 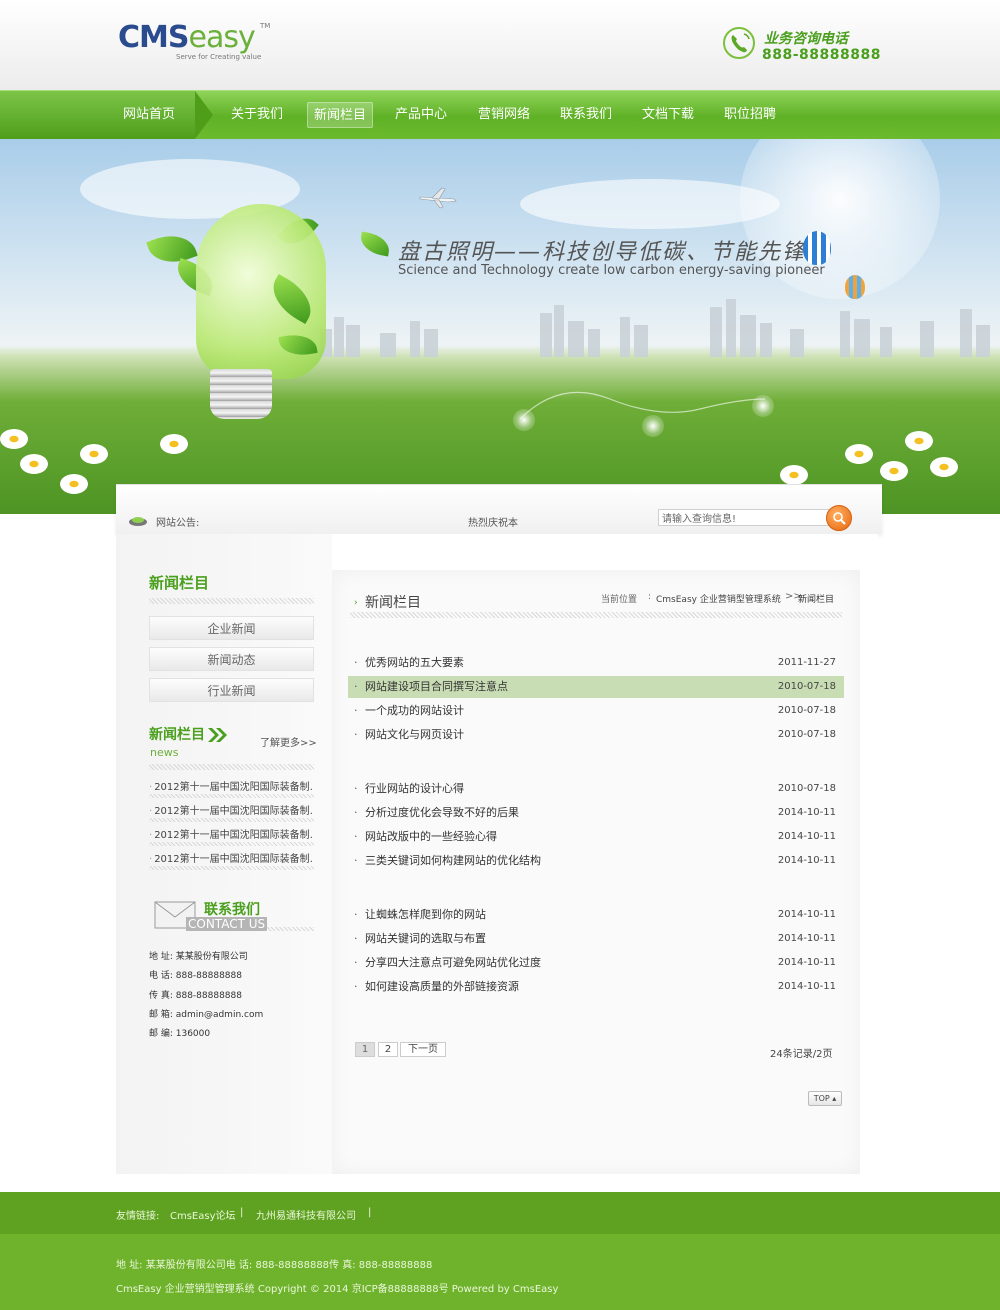 What do you see at coordinates (356, 603) in the screenshot?
I see `title-marker-icon: ›` at bounding box center [356, 603].